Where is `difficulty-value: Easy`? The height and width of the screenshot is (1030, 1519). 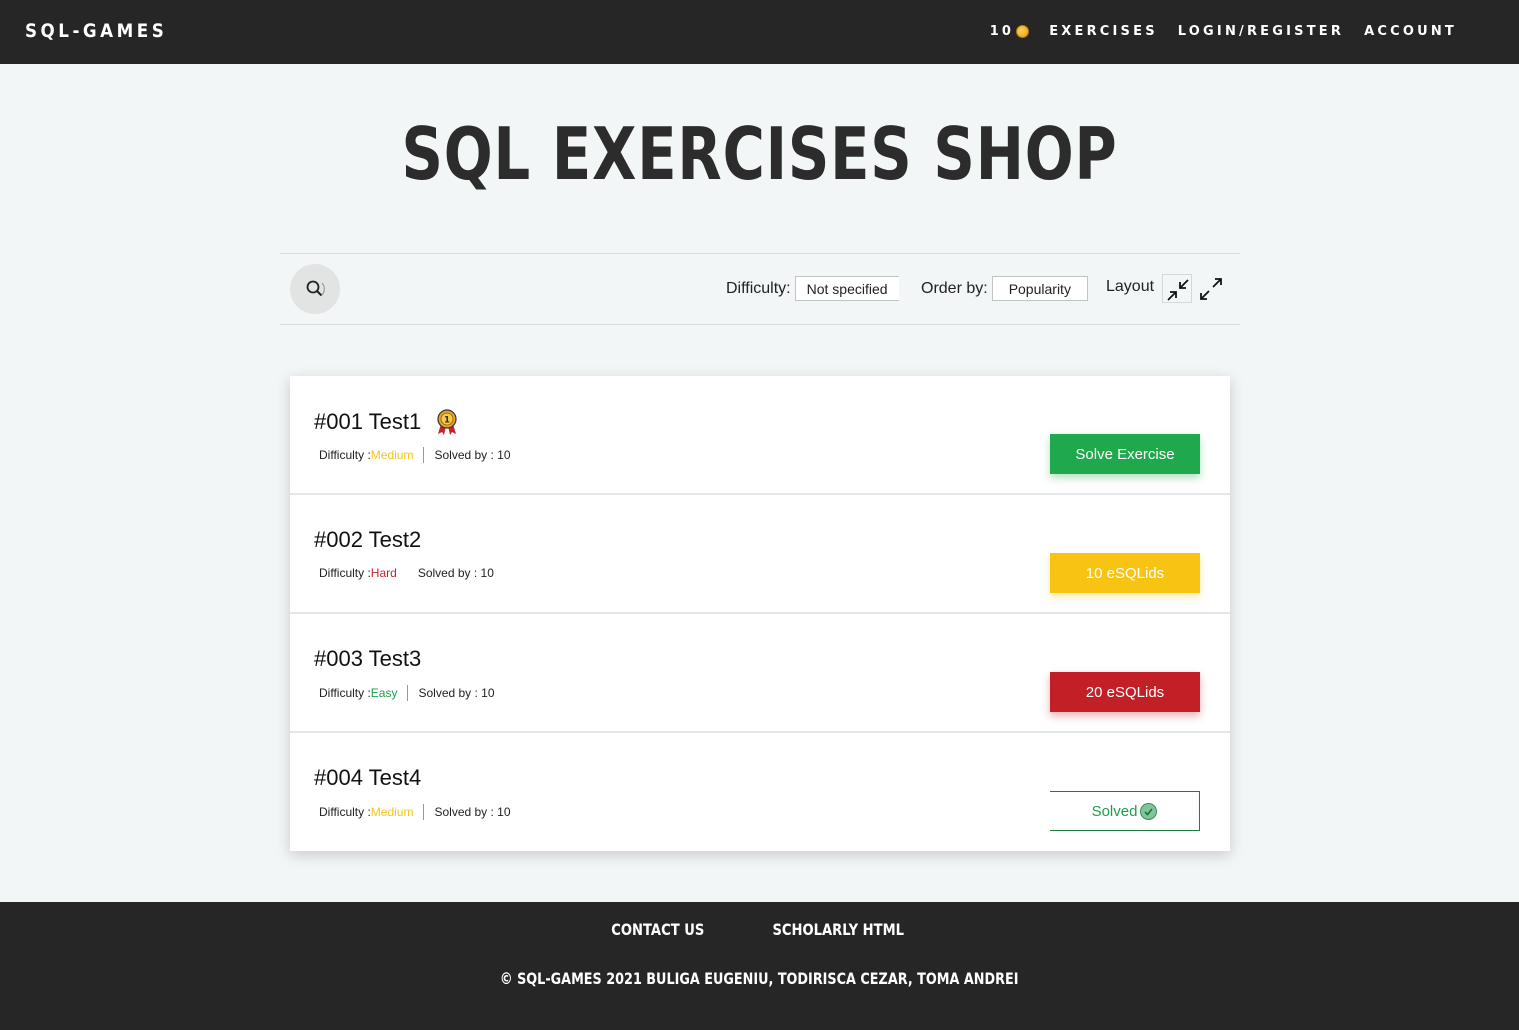 difficulty-value: Easy is located at coordinates (384, 693).